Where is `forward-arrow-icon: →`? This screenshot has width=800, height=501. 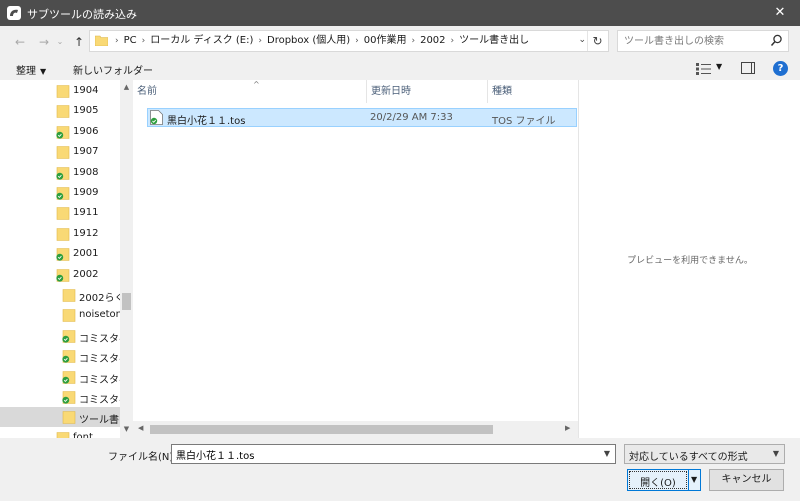 forward-arrow-icon: → is located at coordinates (44, 42).